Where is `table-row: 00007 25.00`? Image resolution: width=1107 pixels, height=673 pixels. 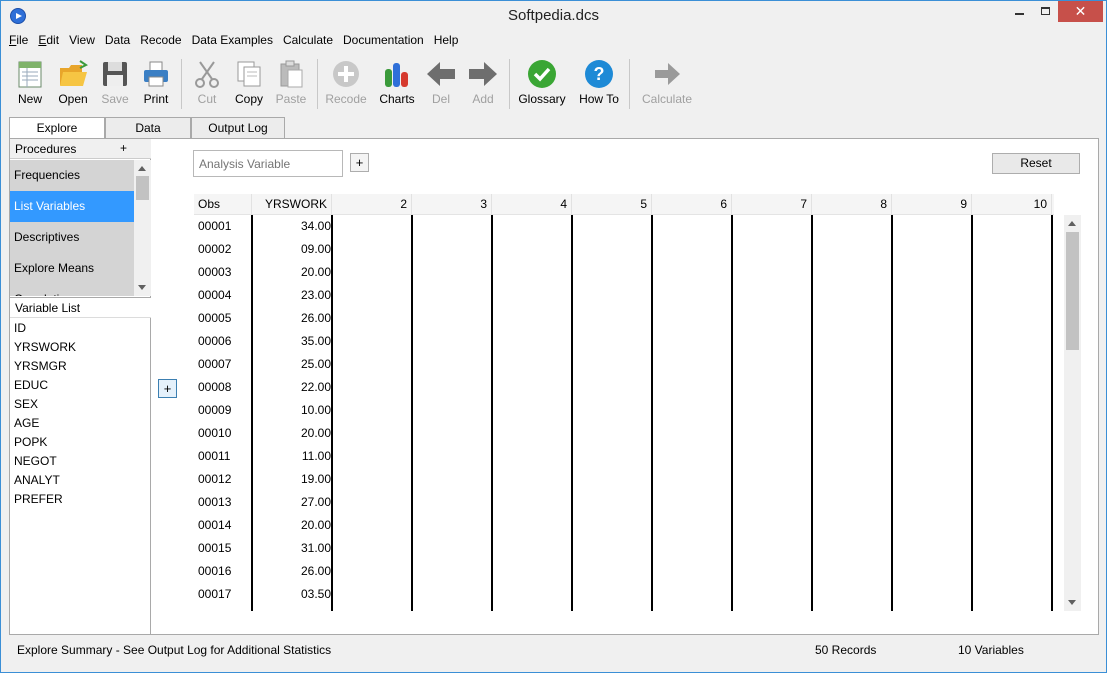
table-row: 00007 25.00 is located at coordinates (623, 364).